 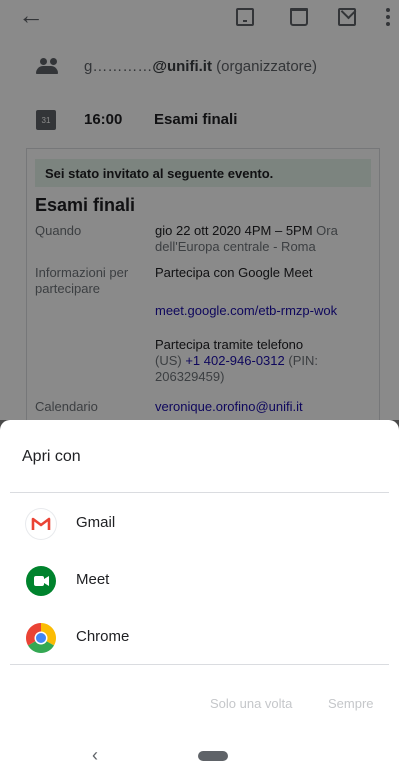 What do you see at coordinates (96, 522) in the screenshot?
I see `app-label-gmail: Gmail` at bounding box center [96, 522].